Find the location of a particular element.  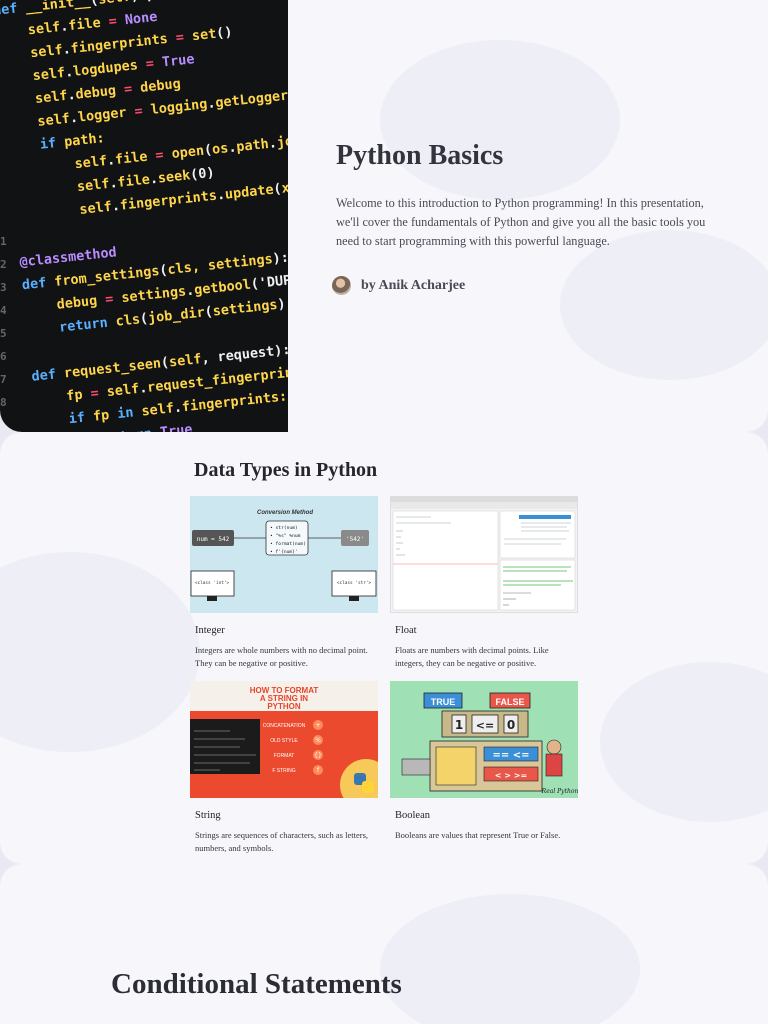

format-item: FORMAT is located at coordinates (284, 756).